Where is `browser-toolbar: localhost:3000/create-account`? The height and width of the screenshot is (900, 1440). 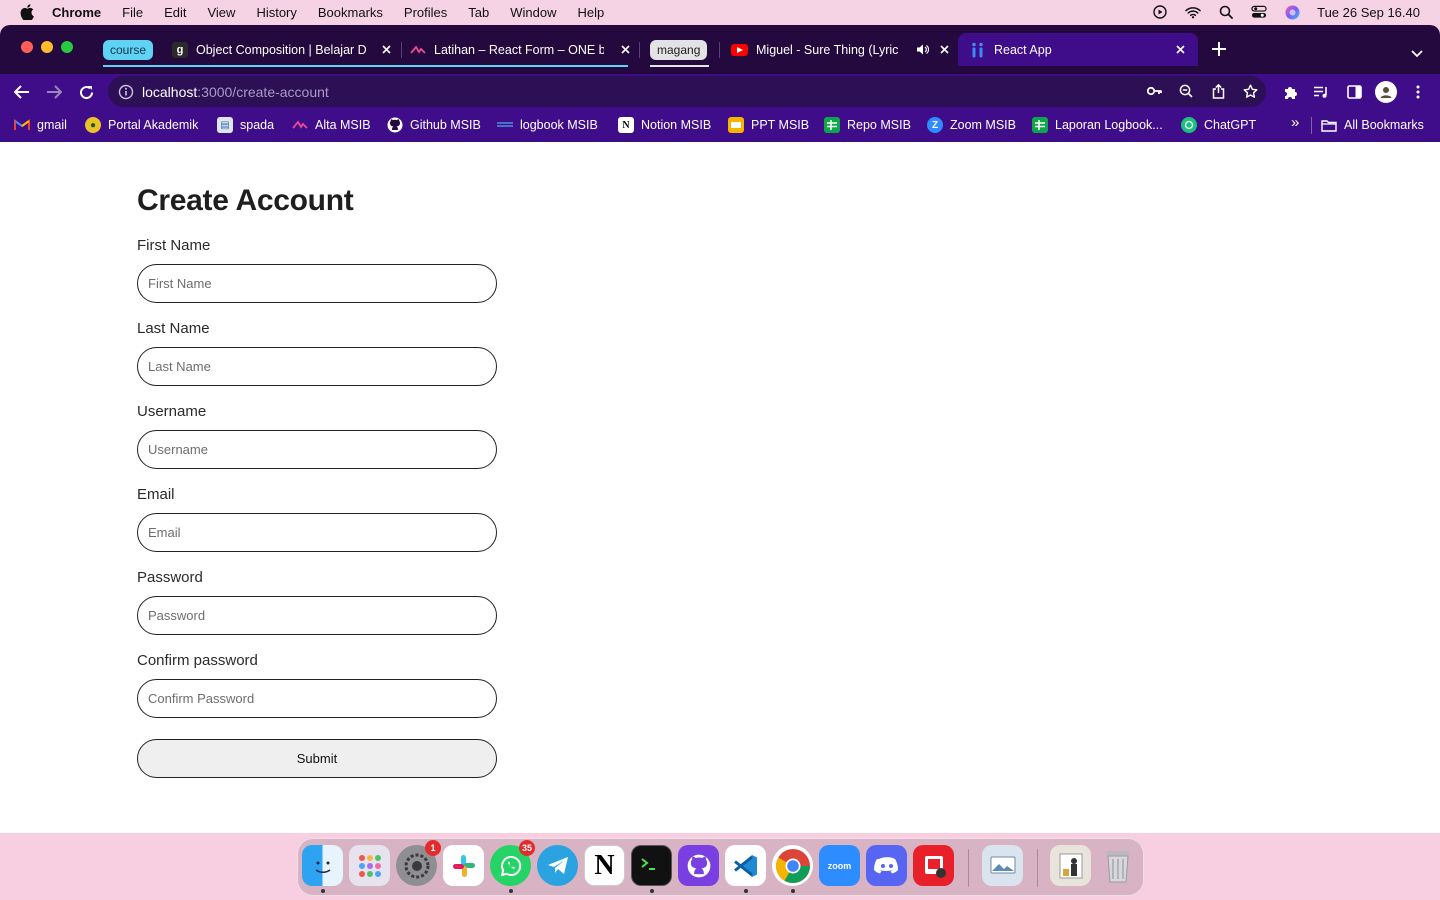 browser-toolbar: localhost:3000/create-account is located at coordinates (720, 92).